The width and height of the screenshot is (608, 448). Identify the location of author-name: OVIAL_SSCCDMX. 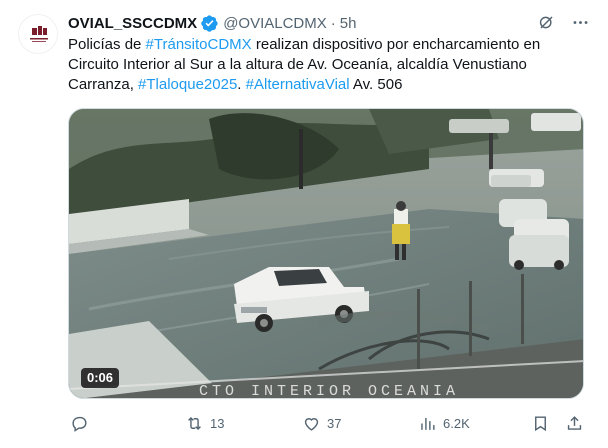
(132, 23).